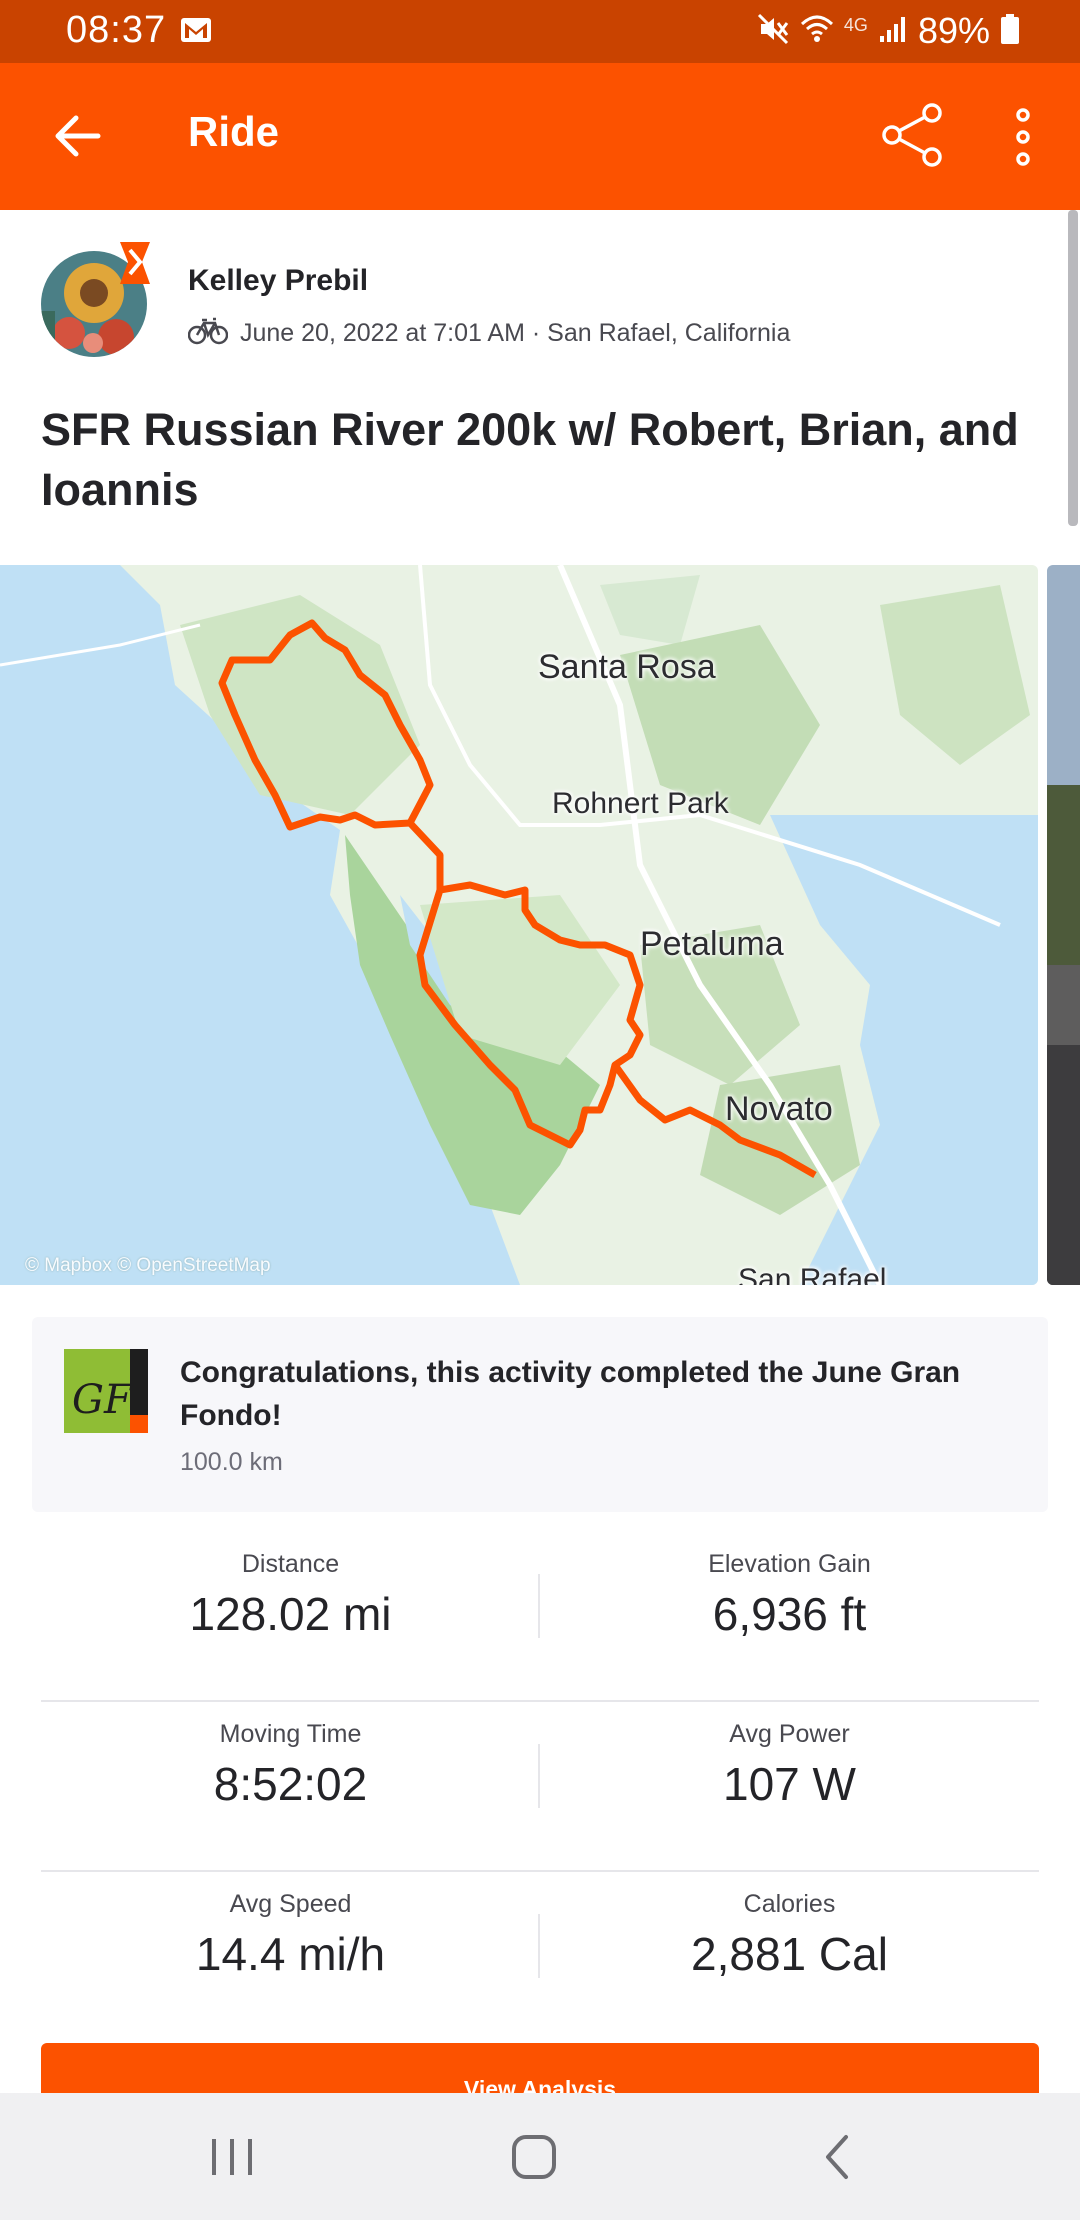  Describe the element at coordinates (789, 1954) in the screenshot. I see `stat-value: 2,881 Cal` at that location.